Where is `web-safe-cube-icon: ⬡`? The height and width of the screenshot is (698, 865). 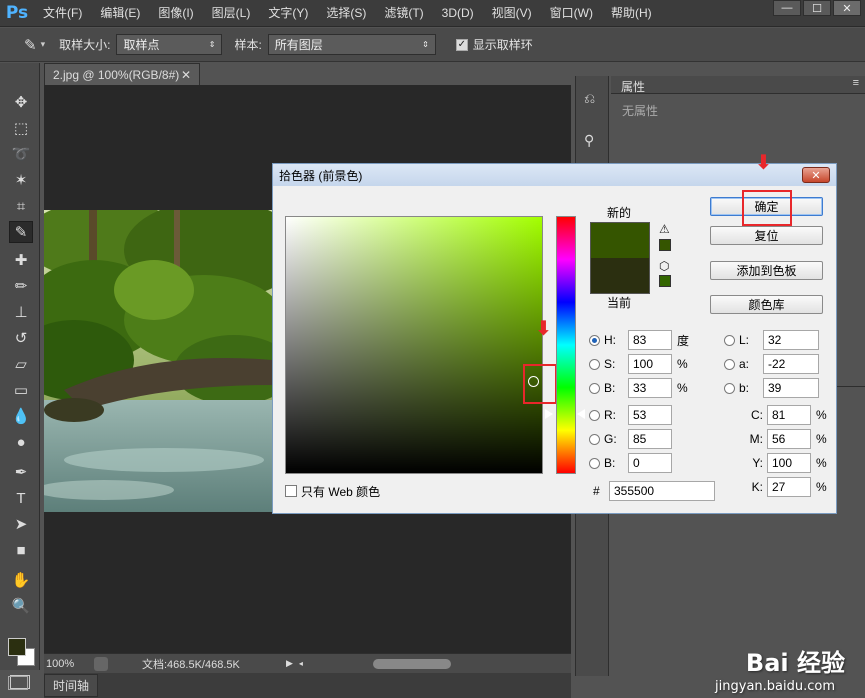
web-safe-cube-icon: ⬡ is located at coordinates (664, 266).